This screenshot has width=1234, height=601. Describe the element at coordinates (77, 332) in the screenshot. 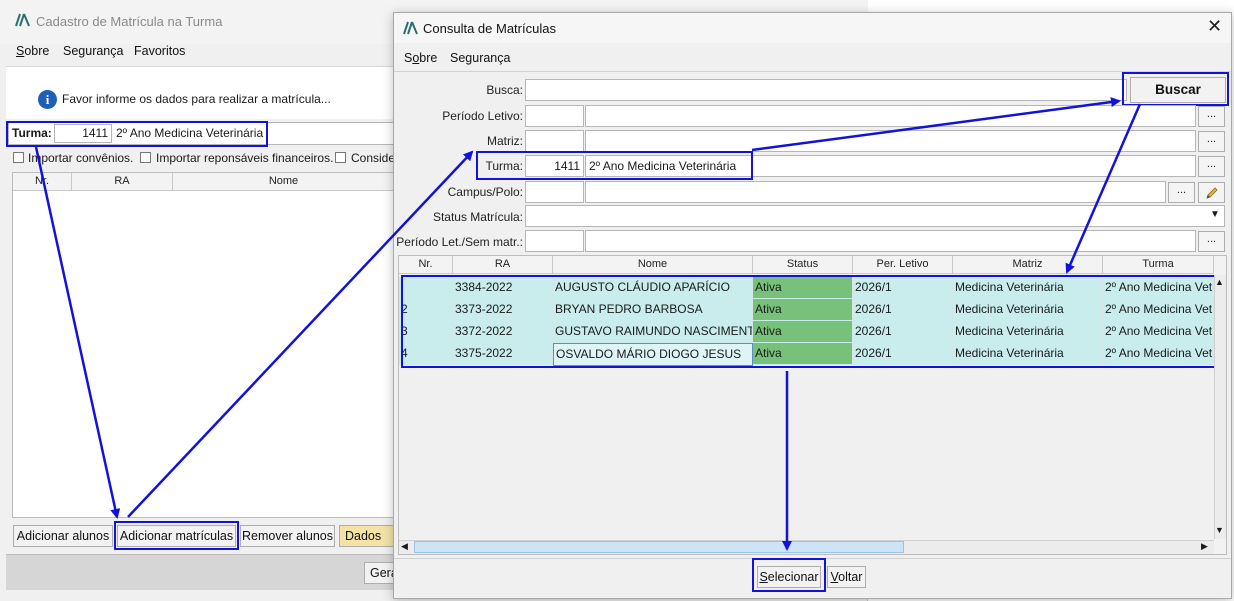

I see `arrow-turma-to-add` at that location.